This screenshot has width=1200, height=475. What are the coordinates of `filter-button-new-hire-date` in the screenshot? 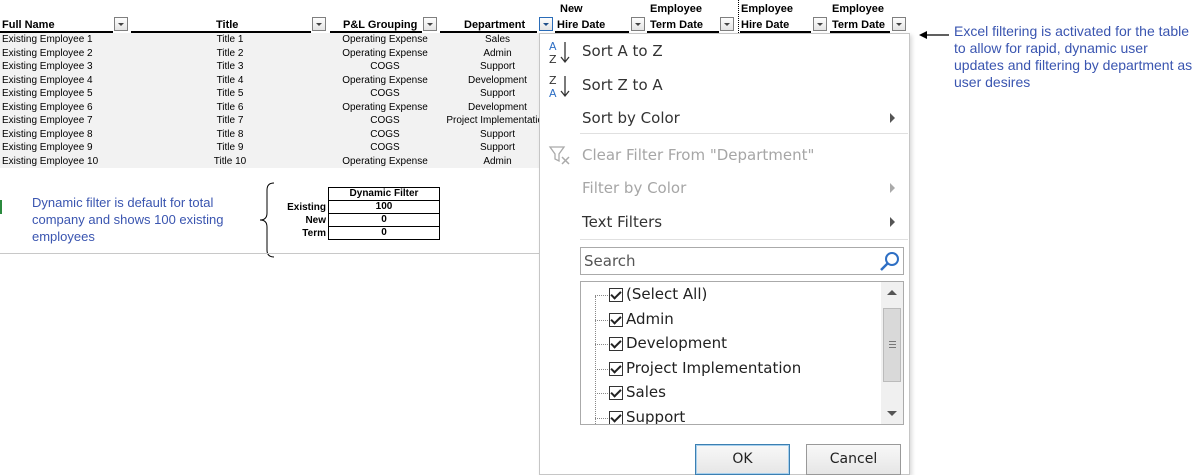 It's located at (638, 24).